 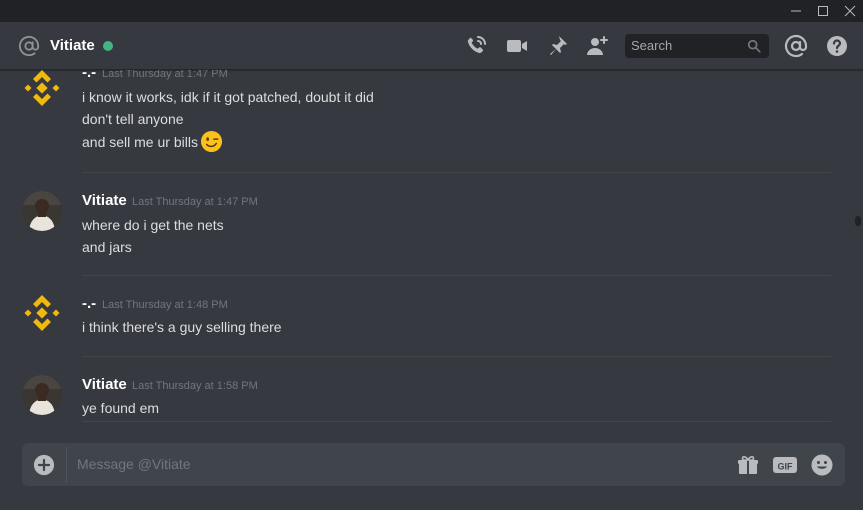 I want to click on gift-icon, so click(x=748, y=465).